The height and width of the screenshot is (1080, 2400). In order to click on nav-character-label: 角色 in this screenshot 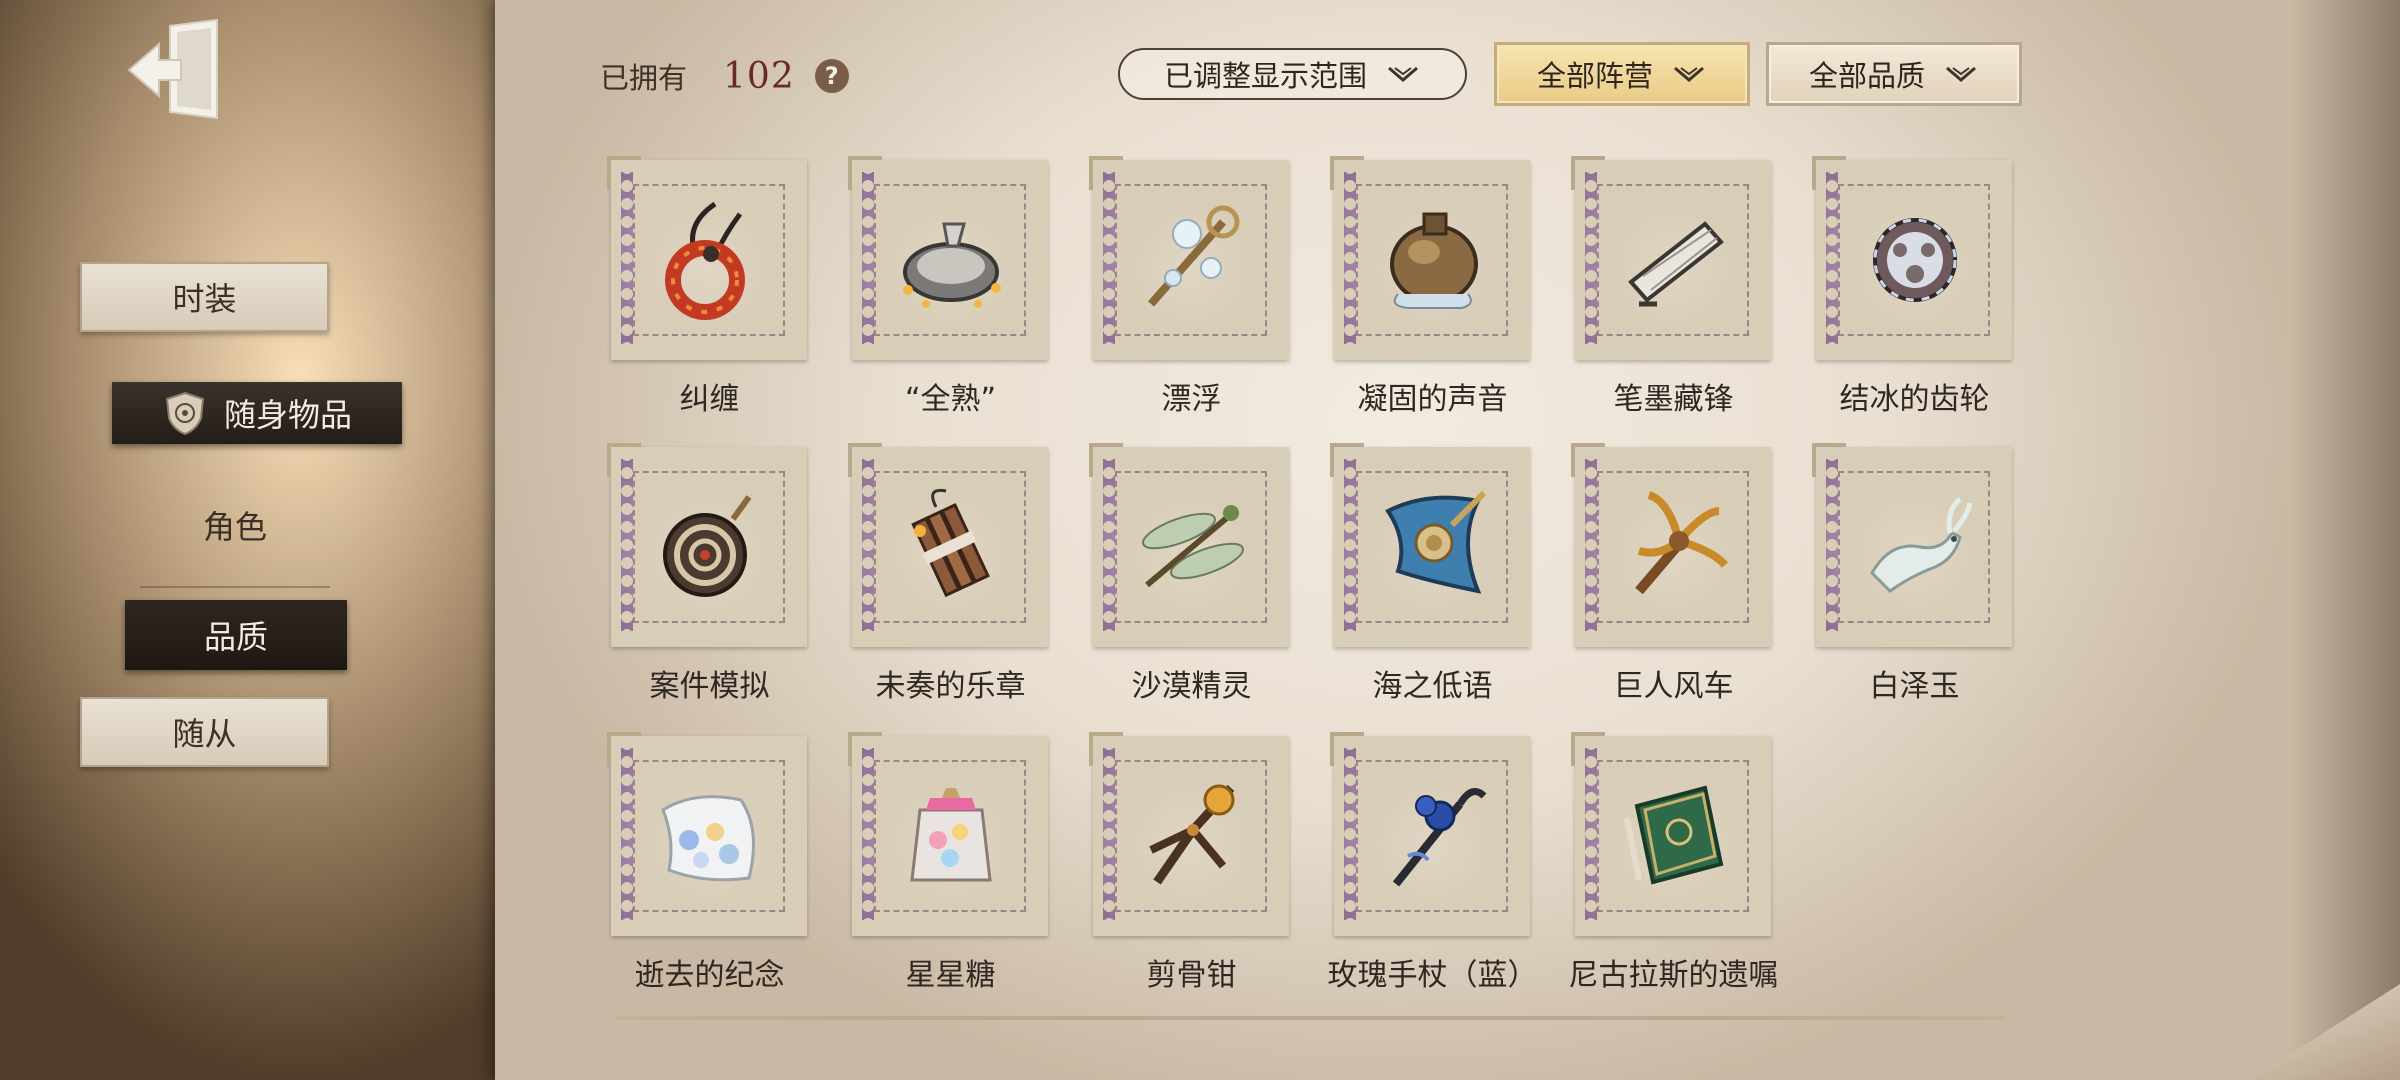, I will do `click(234, 527)`.